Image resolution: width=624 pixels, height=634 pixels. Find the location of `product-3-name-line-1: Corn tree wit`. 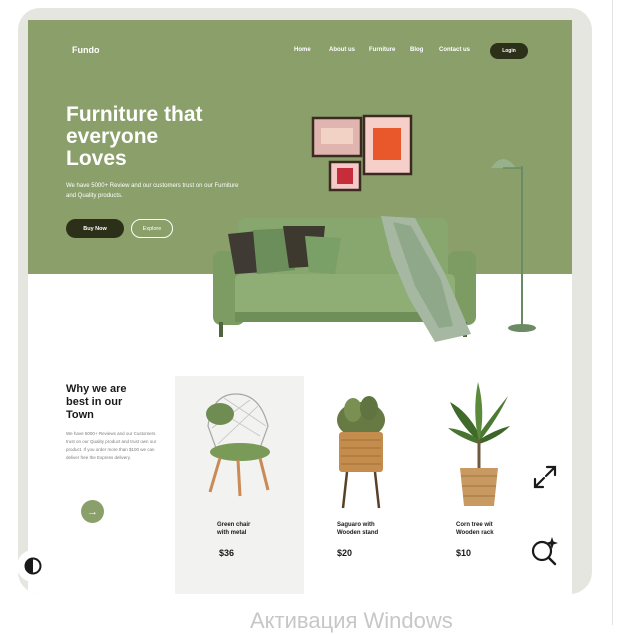

product-3-name-line-1: Corn tree wit is located at coordinates (474, 525).